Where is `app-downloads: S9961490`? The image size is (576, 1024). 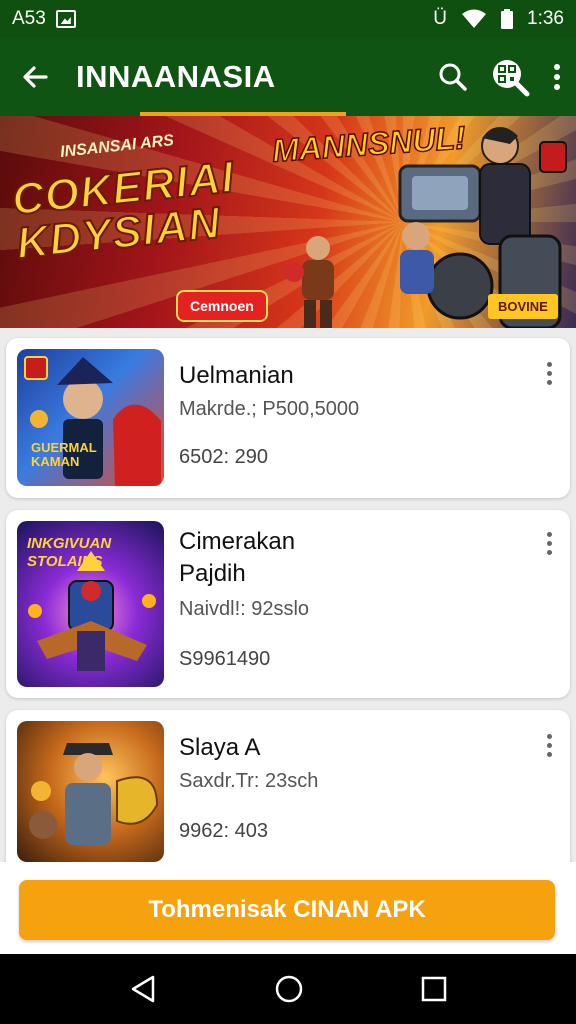 app-downloads: S9961490 is located at coordinates (225, 659).